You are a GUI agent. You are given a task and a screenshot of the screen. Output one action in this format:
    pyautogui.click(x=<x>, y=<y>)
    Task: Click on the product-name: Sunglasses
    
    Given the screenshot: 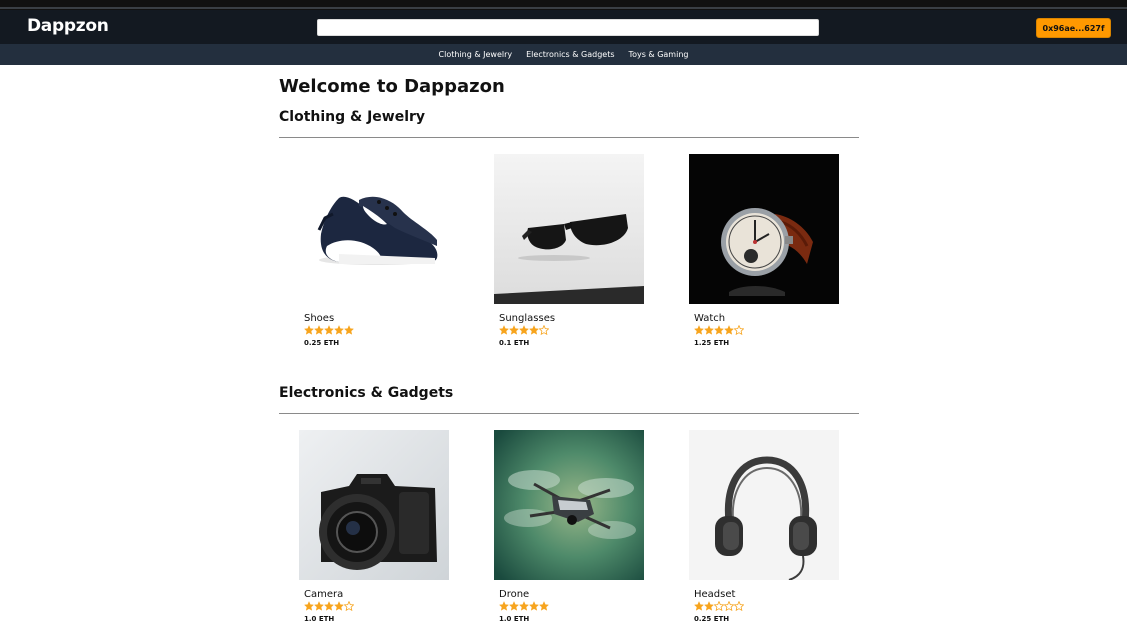 What is the action you would take?
    pyautogui.click(x=527, y=318)
    